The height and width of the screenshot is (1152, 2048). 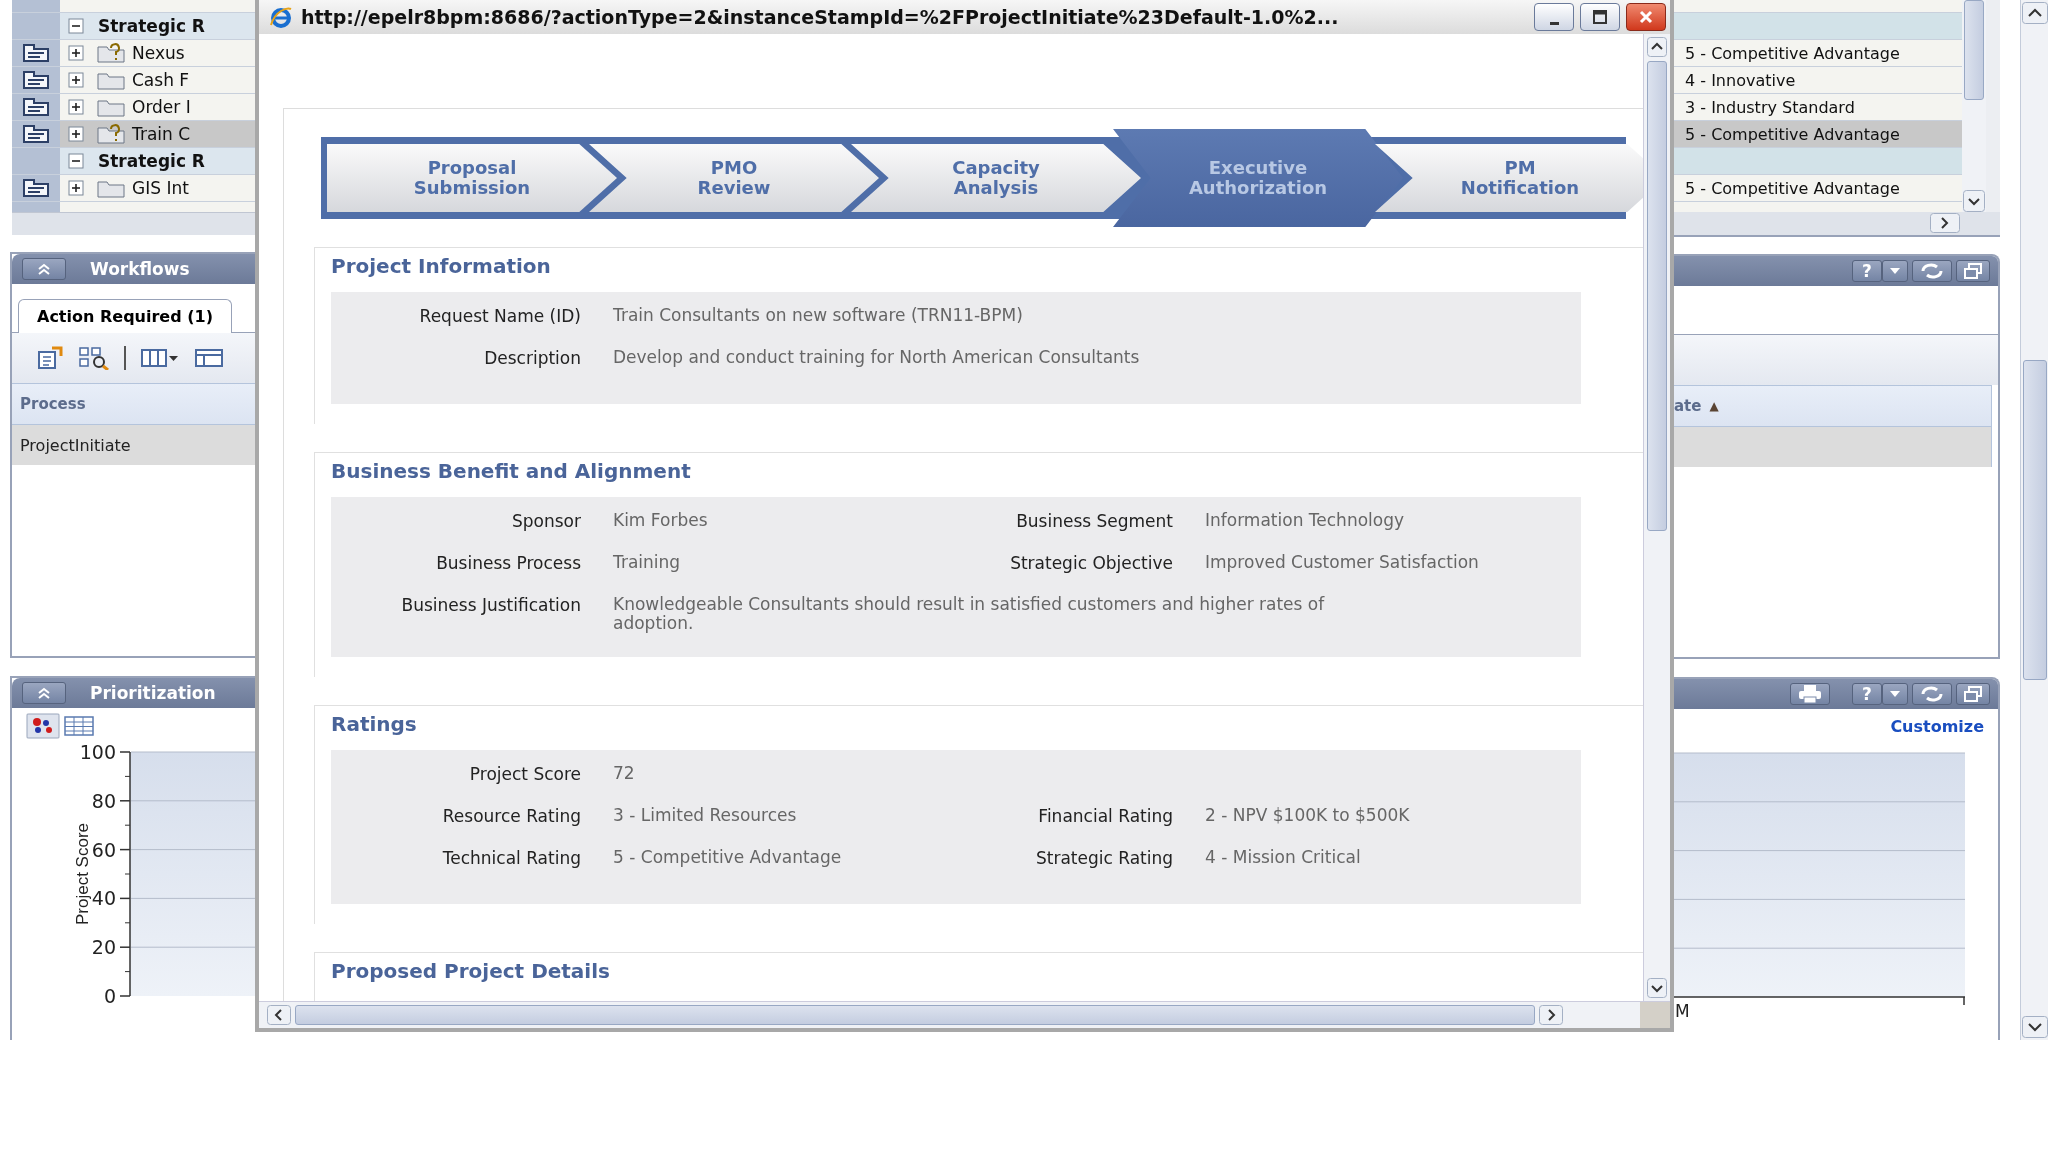 I want to click on field-label: Technical Rating, so click(x=511, y=858).